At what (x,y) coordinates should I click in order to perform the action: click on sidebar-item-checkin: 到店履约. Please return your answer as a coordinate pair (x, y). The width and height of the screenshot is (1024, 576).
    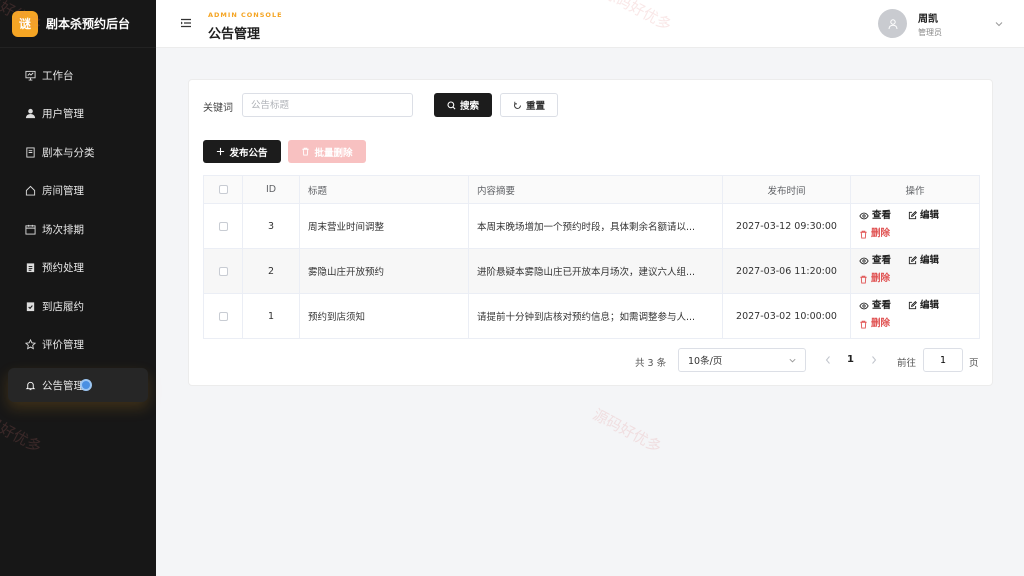
    Looking at the image, I should click on (78, 306).